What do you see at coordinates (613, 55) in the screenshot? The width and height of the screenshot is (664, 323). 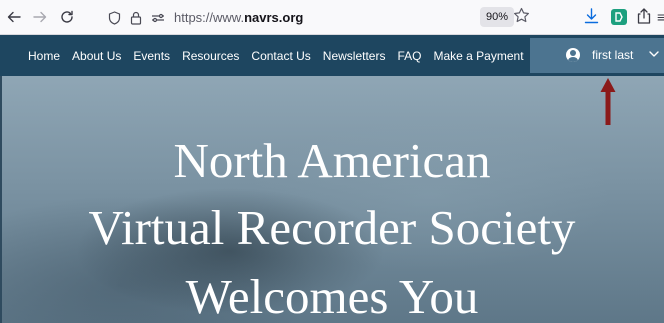 I see `user-name: first last` at bounding box center [613, 55].